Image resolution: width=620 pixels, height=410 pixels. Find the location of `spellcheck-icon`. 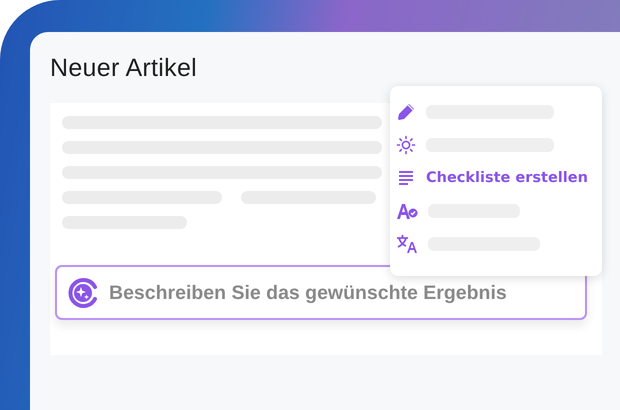

spellcheck-icon is located at coordinates (407, 211).